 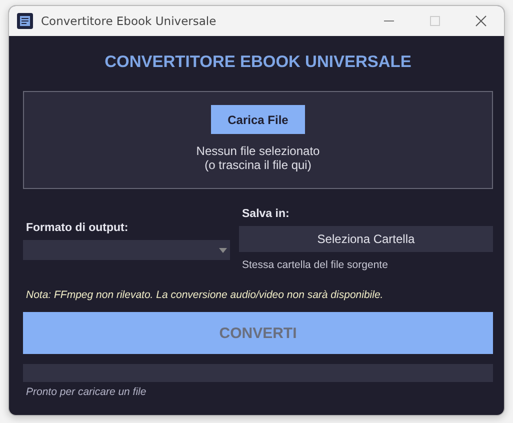 What do you see at coordinates (258, 119) in the screenshot?
I see `load-file-button: Carica File` at bounding box center [258, 119].